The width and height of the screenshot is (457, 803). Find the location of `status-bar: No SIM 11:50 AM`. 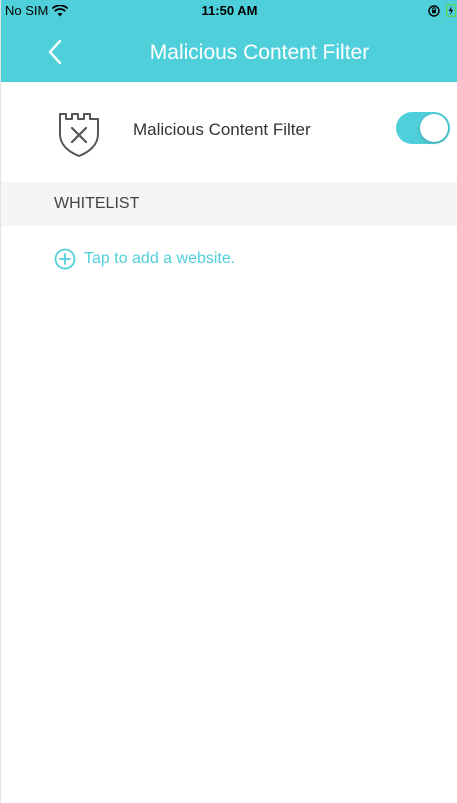

status-bar: No SIM 11:50 AM is located at coordinates (229, 11).